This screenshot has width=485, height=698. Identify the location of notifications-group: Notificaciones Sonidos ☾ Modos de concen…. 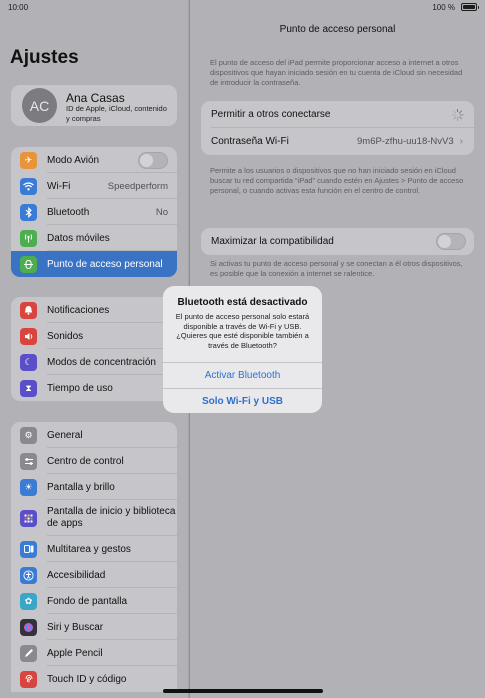
(94, 349).